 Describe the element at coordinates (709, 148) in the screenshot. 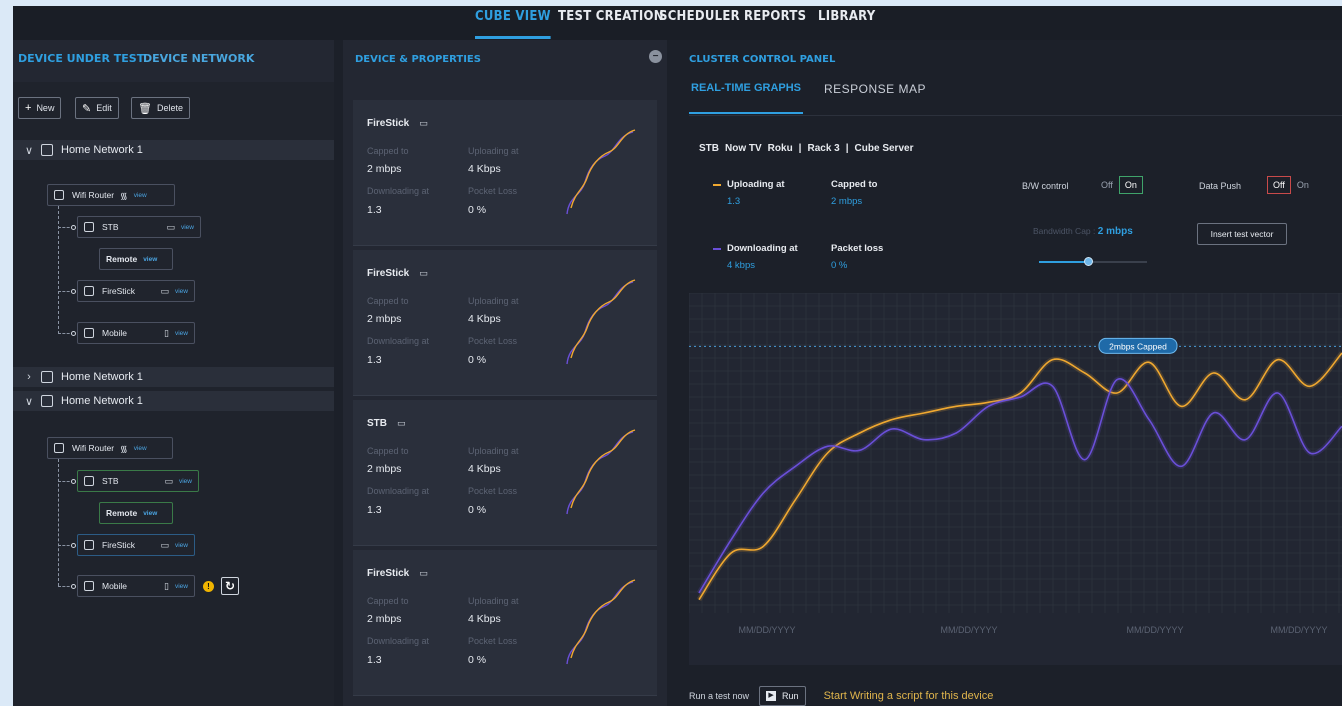

I see `breadcrumb-item: STB` at that location.